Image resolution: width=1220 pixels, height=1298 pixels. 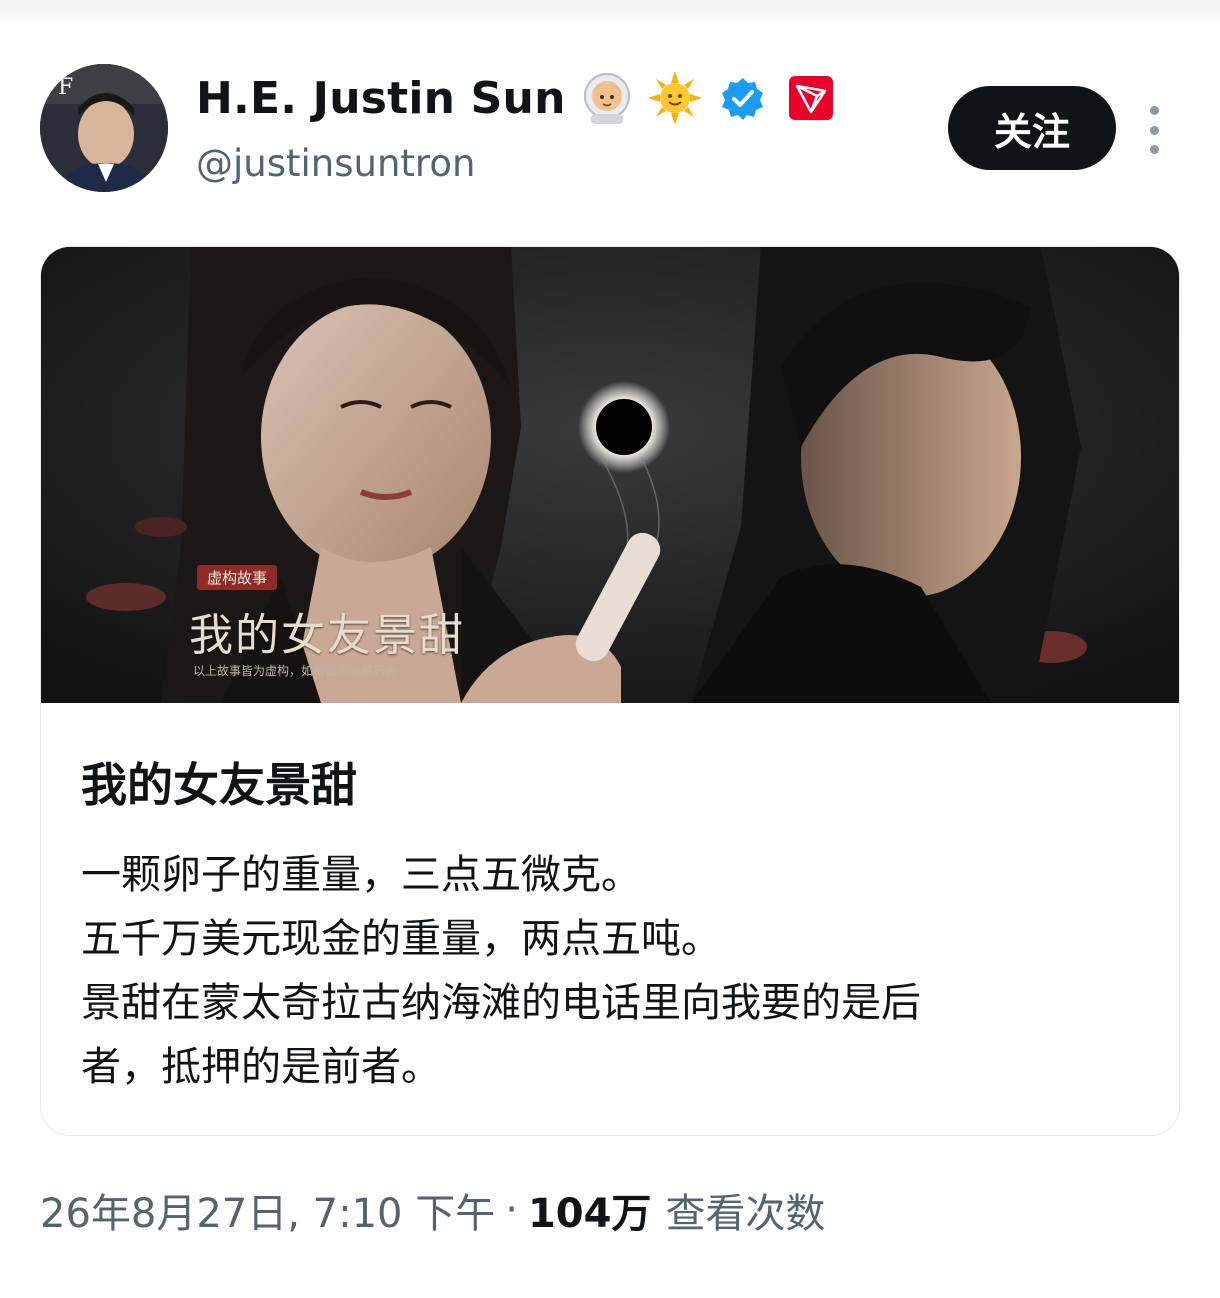 What do you see at coordinates (674, 98) in the screenshot?
I see `sun-emoji` at bounding box center [674, 98].